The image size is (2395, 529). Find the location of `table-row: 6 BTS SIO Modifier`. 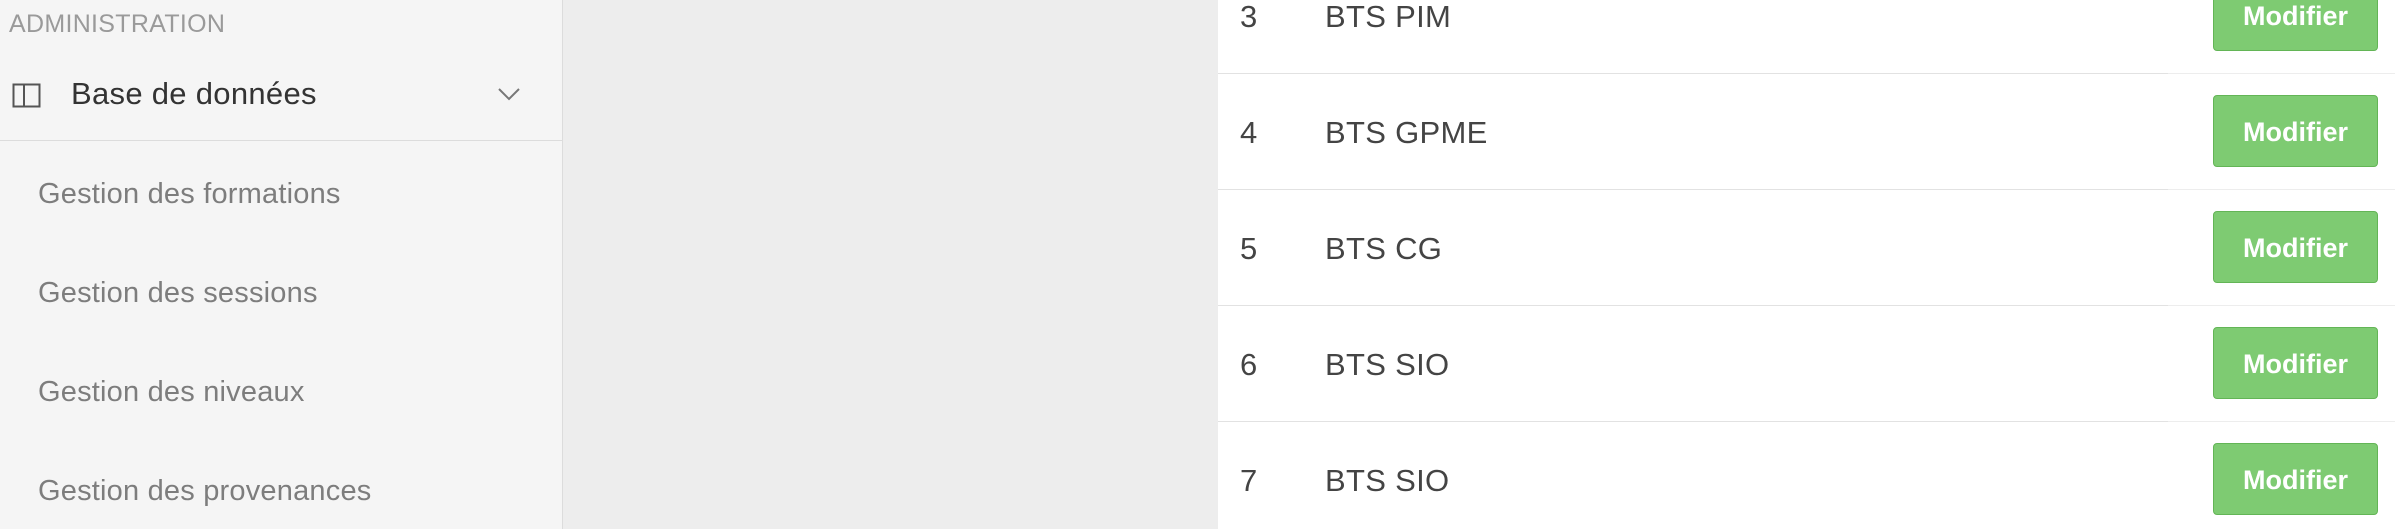

table-row: 6 BTS SIO Modifier is located at coordinates (1806, 364).